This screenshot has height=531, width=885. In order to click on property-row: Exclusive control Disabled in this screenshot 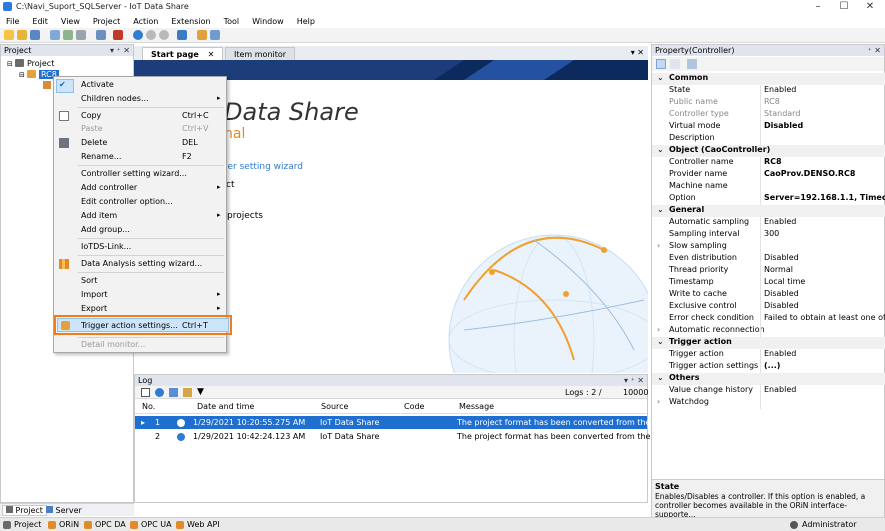, I will do `click(768, 307)`.